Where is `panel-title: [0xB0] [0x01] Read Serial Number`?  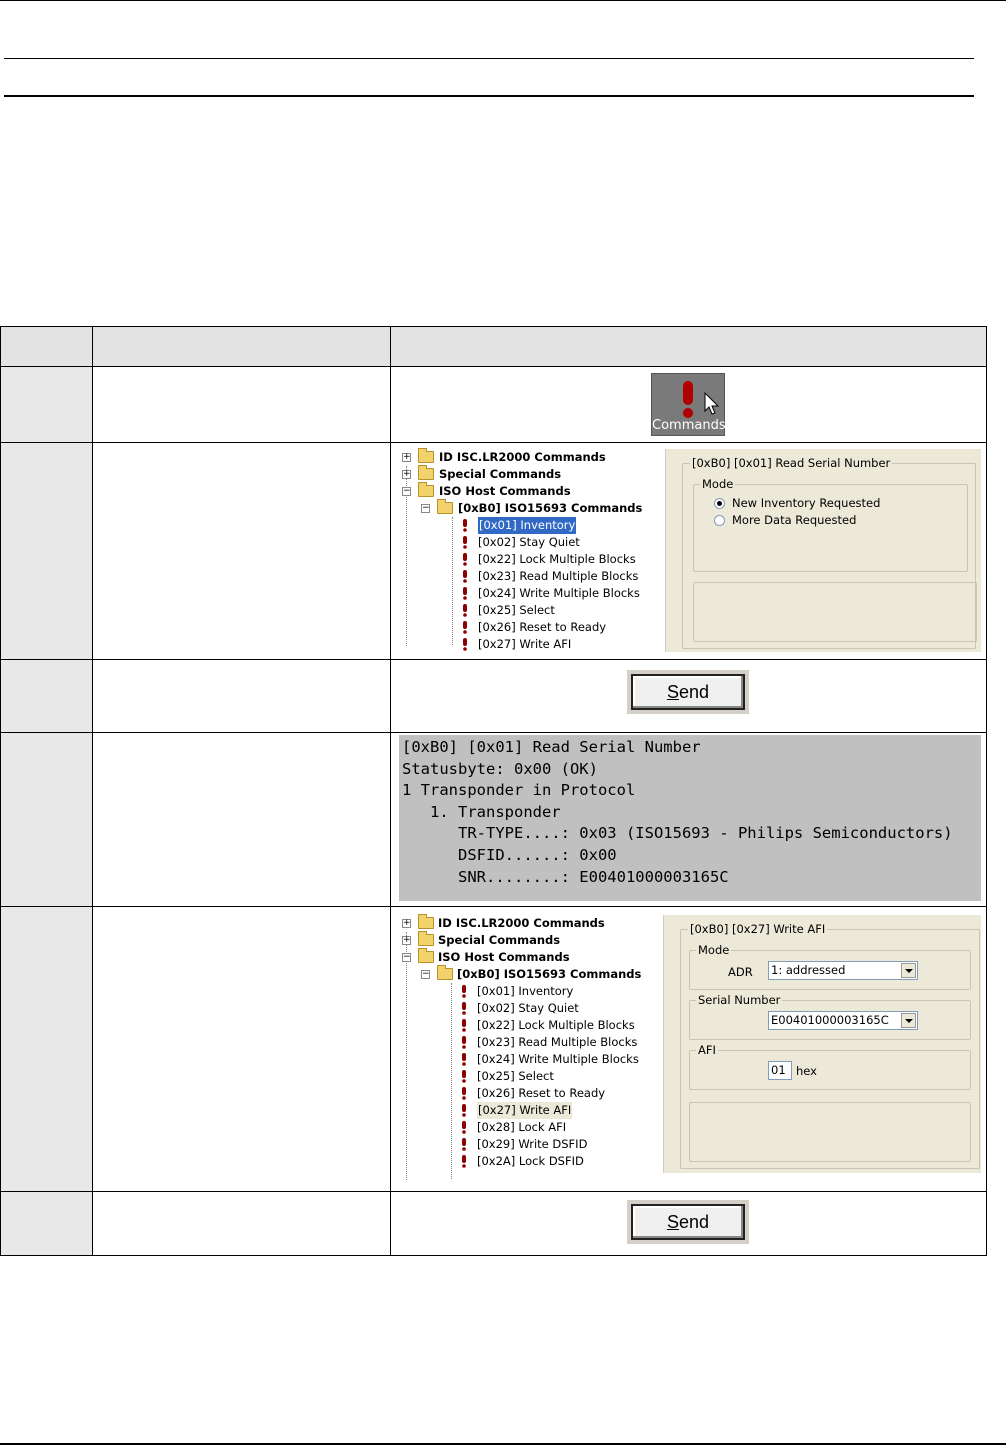
panel-title: [0xB0] [0x01] Read Serial Number is located at coordinates (791, 463).